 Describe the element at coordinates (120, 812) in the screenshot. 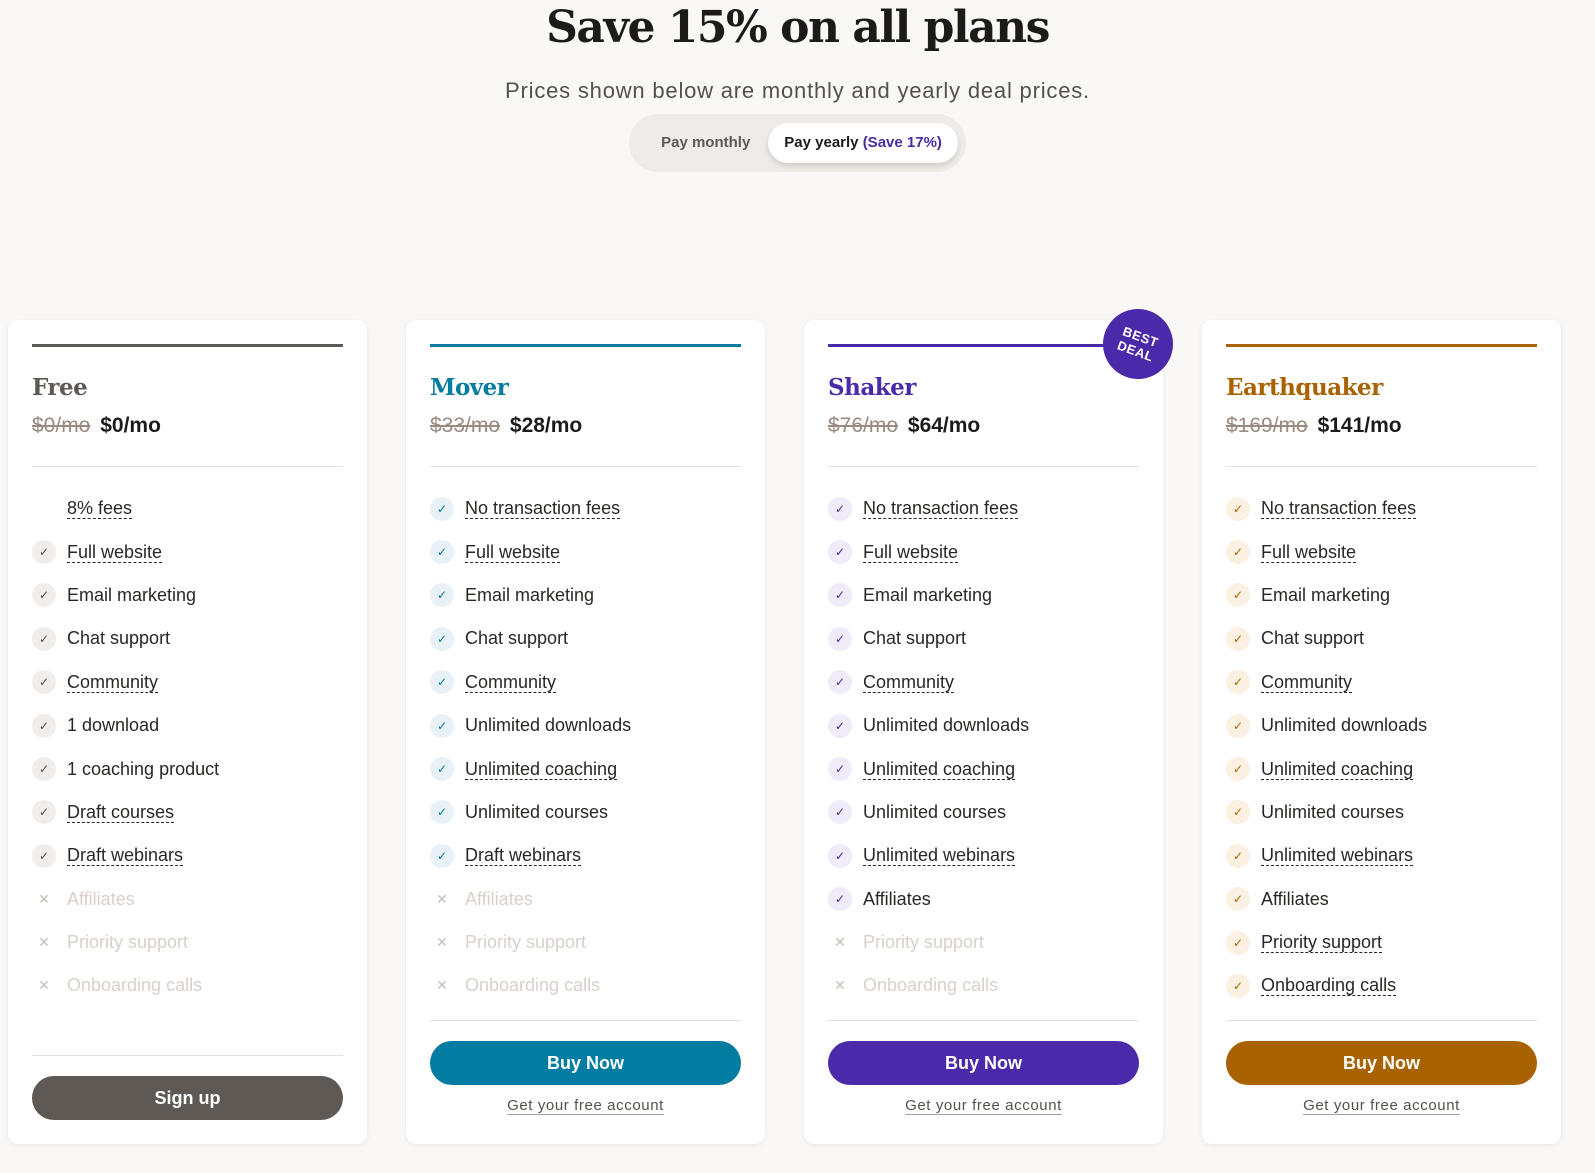

I see `feature-label: Draft courses` at that location.